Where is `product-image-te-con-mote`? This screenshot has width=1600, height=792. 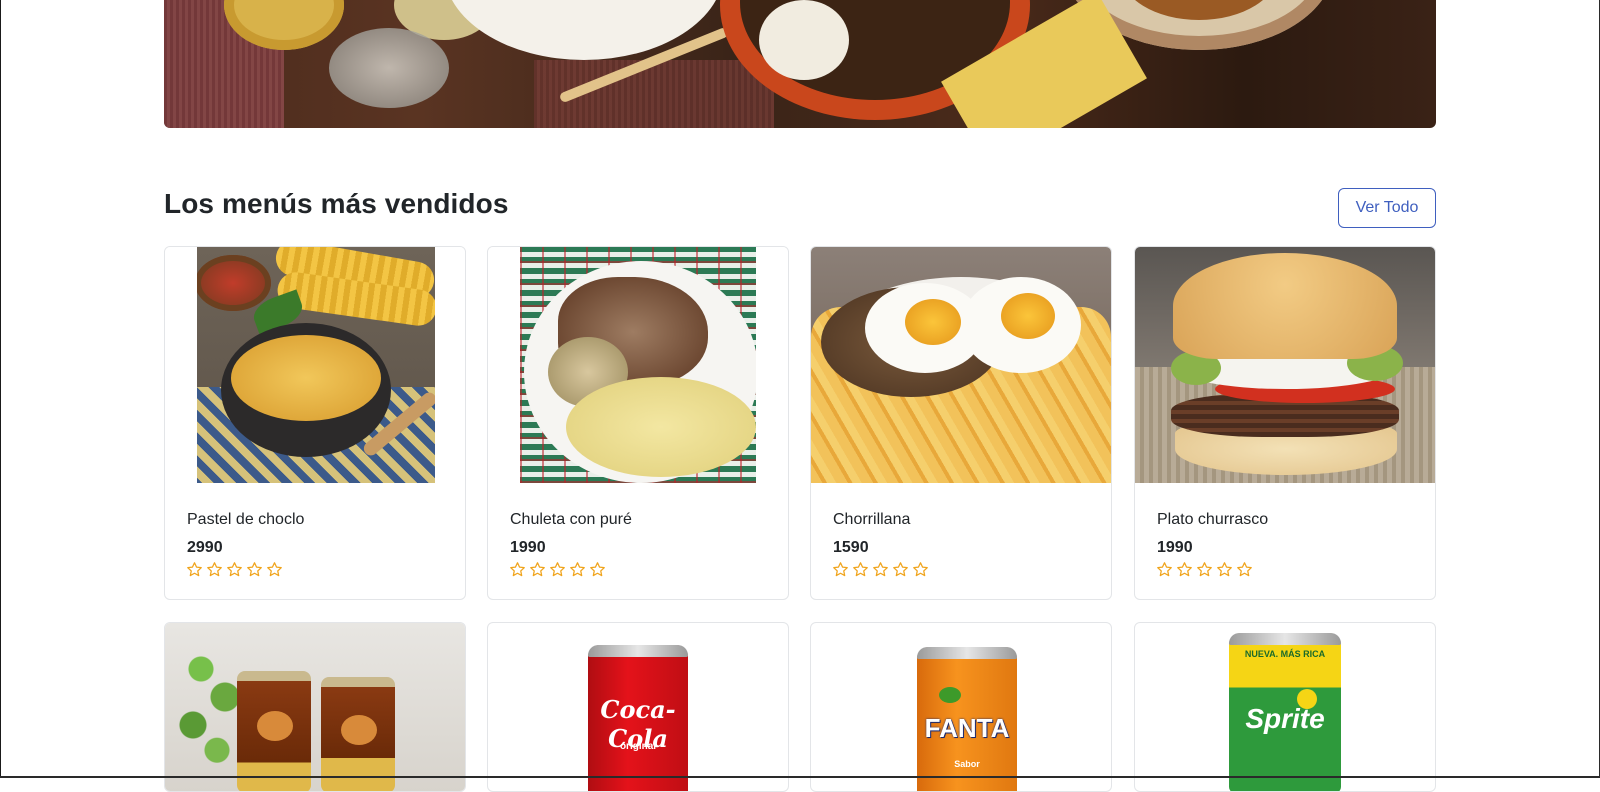 product-image-te-con-mote is located at coordinates (315, 707).